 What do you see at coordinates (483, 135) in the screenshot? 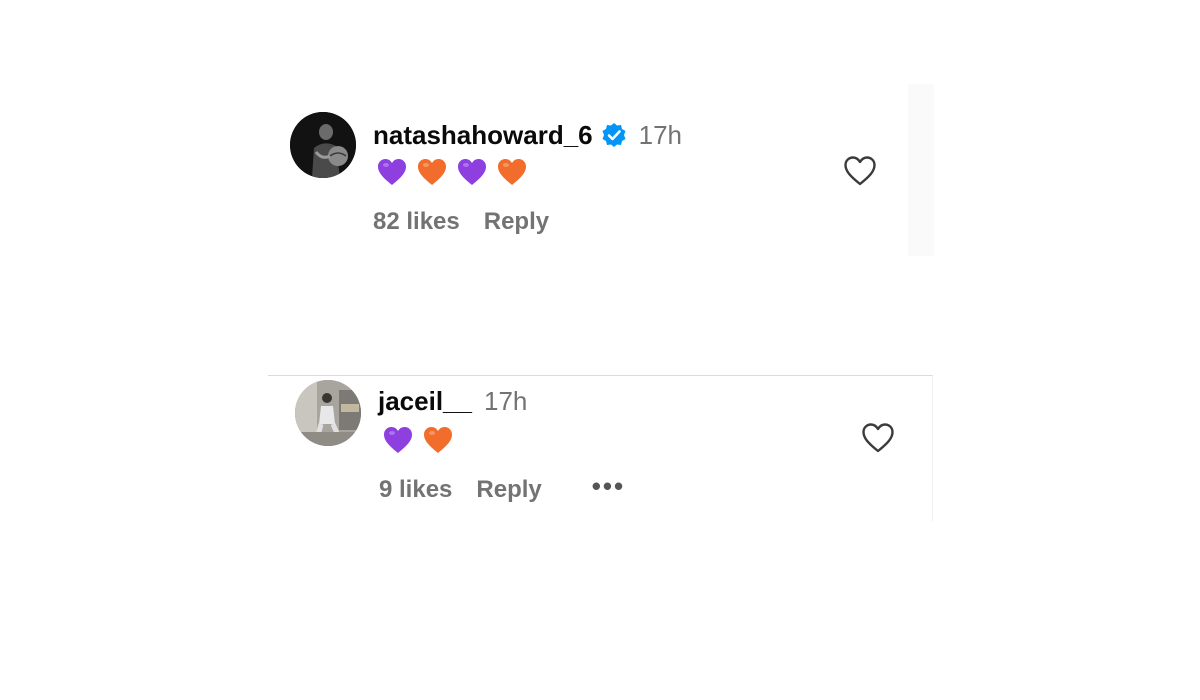
I see `username: natashahoward_6` at bounding box center [483, 135].